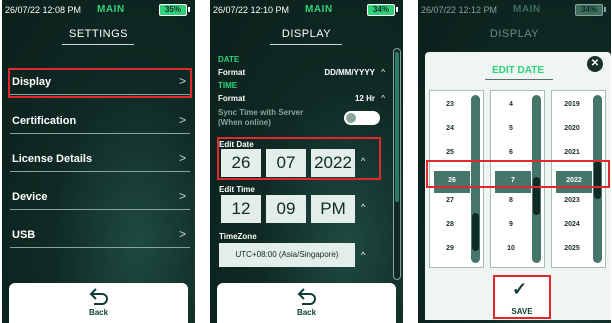 This screenshot has height=323, width=612. Describe the element at coordinates (43, 10) in the screenshot. I see `status-time: 26/07/22 12:08 PM` at that location.